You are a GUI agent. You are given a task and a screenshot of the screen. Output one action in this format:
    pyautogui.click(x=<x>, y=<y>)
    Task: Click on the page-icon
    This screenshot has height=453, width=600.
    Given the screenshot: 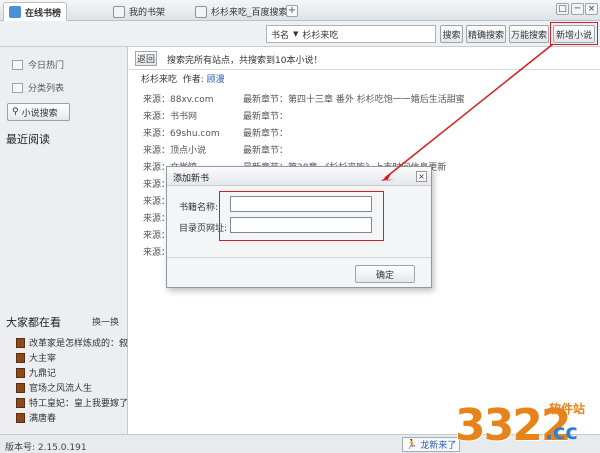 What is the action you would take?
    pyautogui.click(x=201, y=11)
    